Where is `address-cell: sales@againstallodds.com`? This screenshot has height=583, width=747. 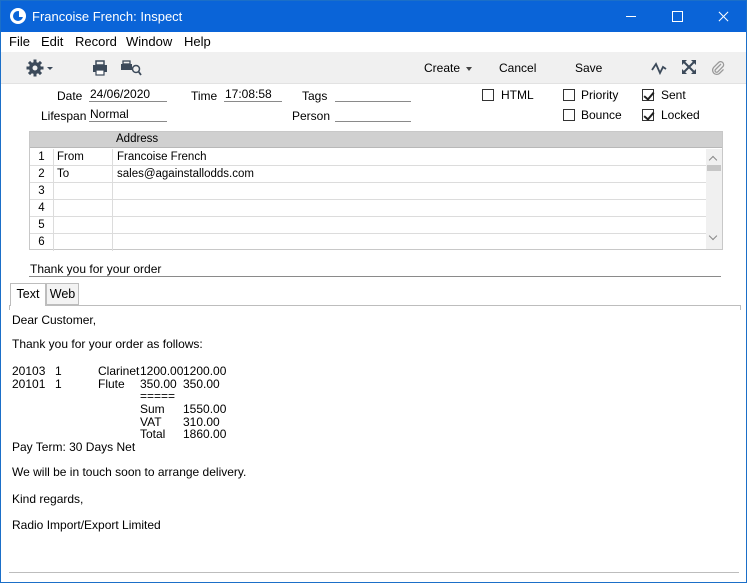
address-cell: sales@againstallodds.com is located at coordinates (409, 174).